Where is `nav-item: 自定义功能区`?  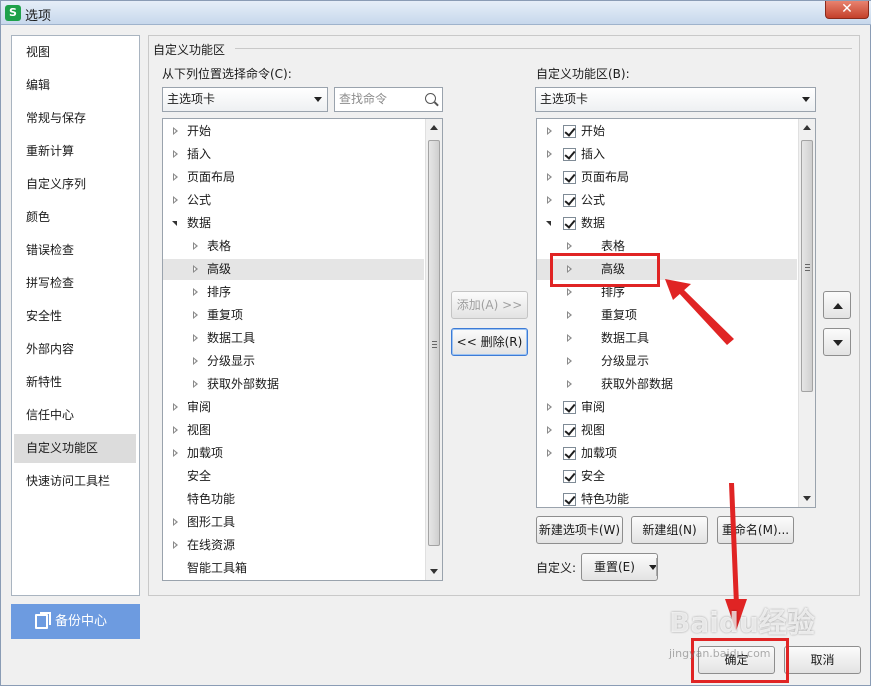
nav-item: 自定义功能区 is located at coordinates (75, 448).